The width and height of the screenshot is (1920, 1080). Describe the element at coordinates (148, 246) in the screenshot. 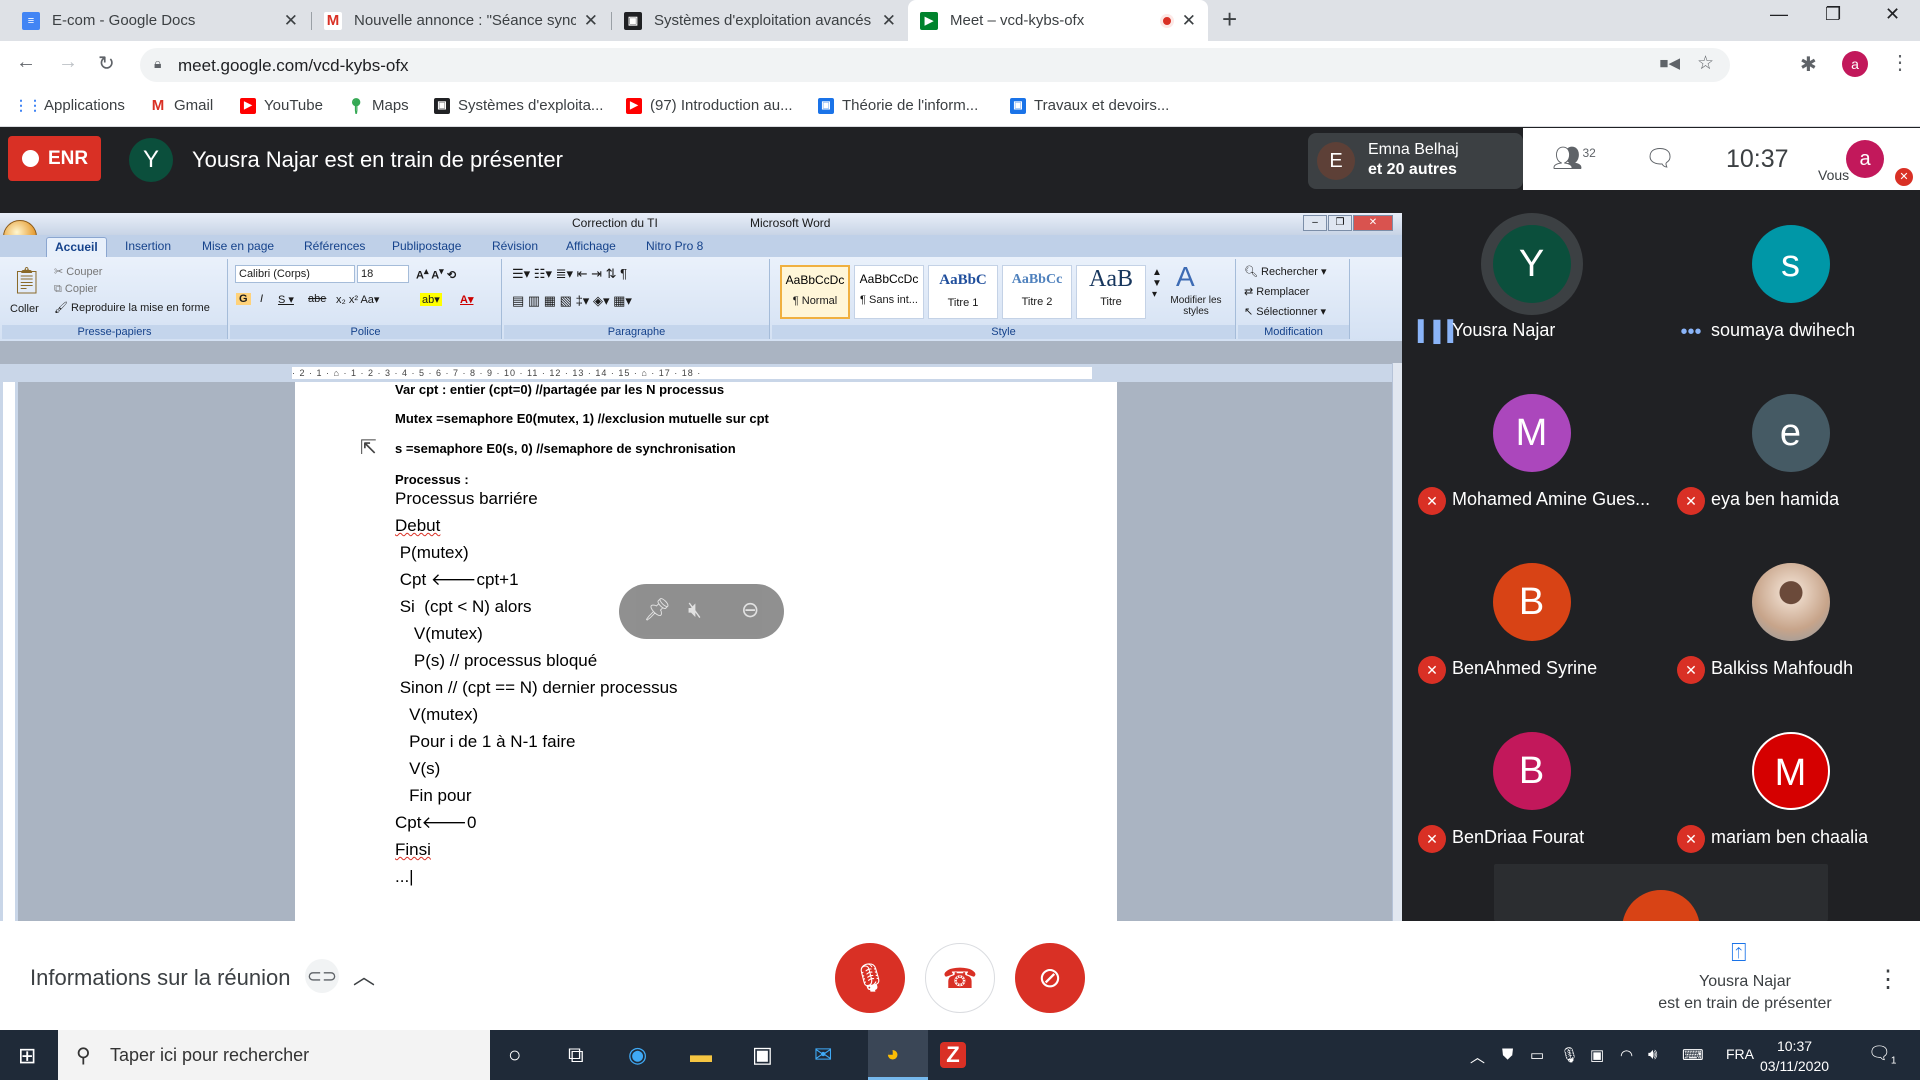

I see `tab-insertion: Insertion` at that location.